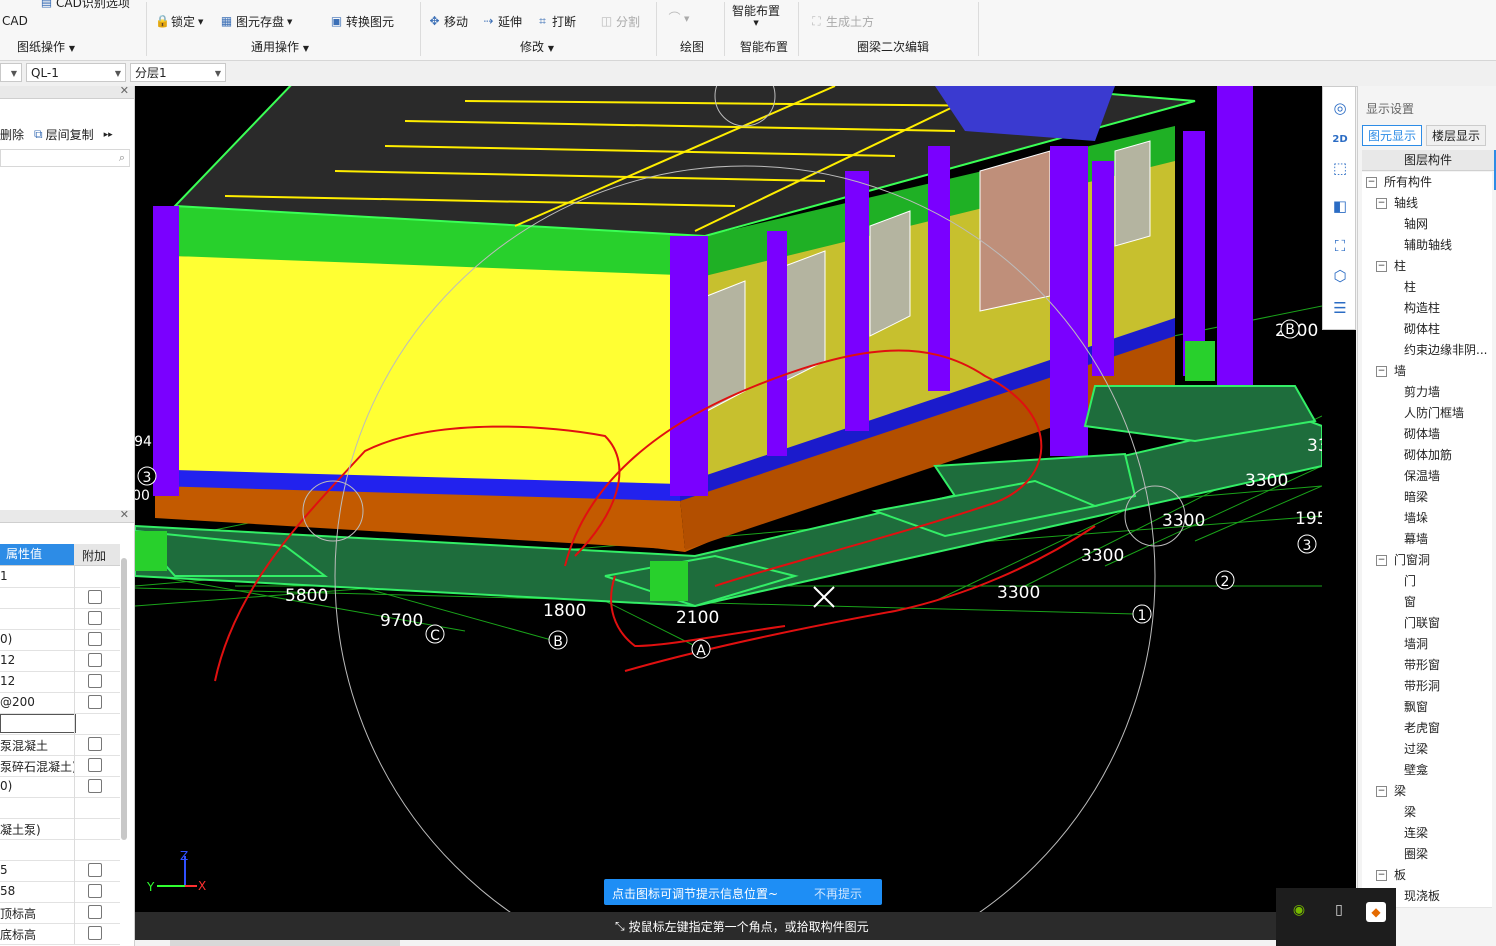  What do you see at coordinates (65, 158) in the screenshot?
I see `search-input: ⌕` at bounding box center [65, 158].